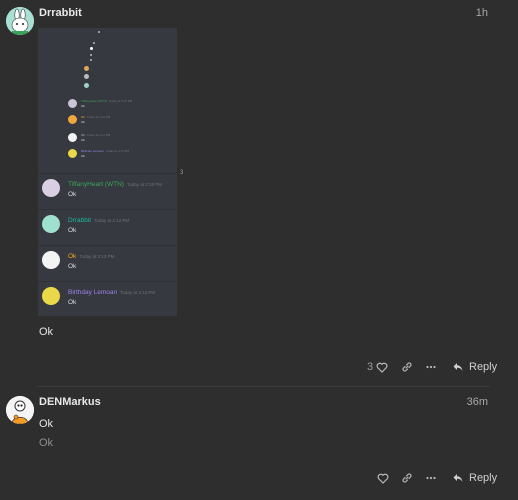 The width and height of the screenshot is (518, 500). What do you see at coordinates (72, 256) in the screenshot?
I see `embed-author-label: Ok` at bounding box center [72, 256].